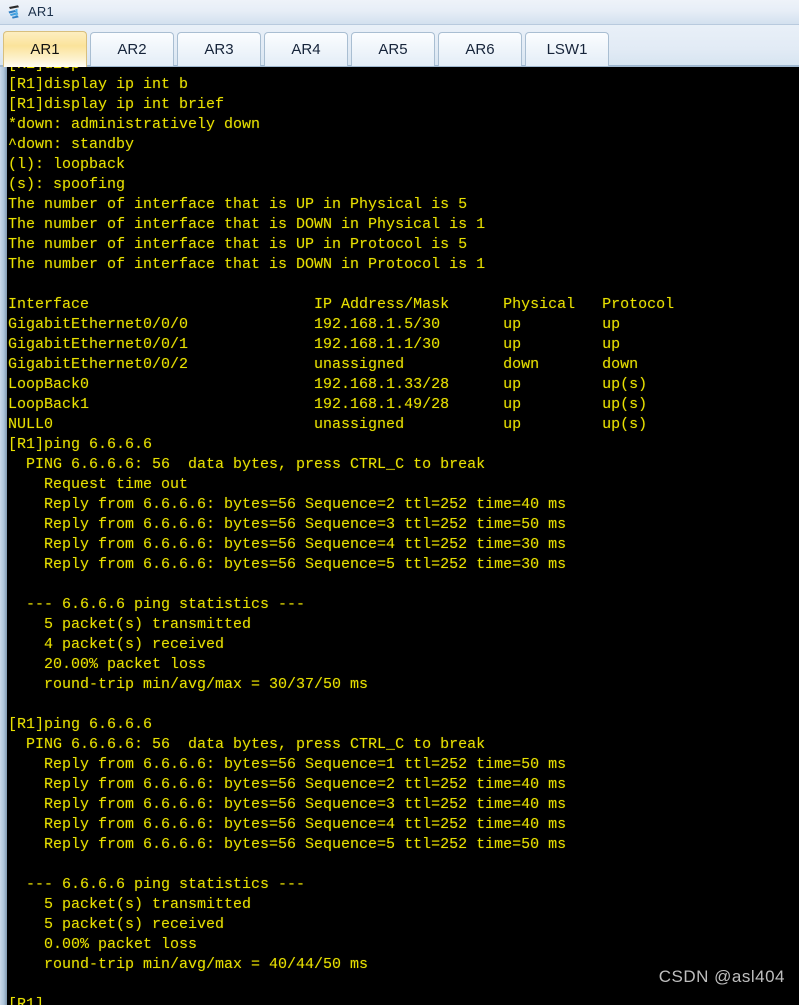 The width and height of the screenshot is (799, 1005). Describe the element at coordinates (98, 484) in the screenshot. I see `terminal-line: Request time out` at that location.